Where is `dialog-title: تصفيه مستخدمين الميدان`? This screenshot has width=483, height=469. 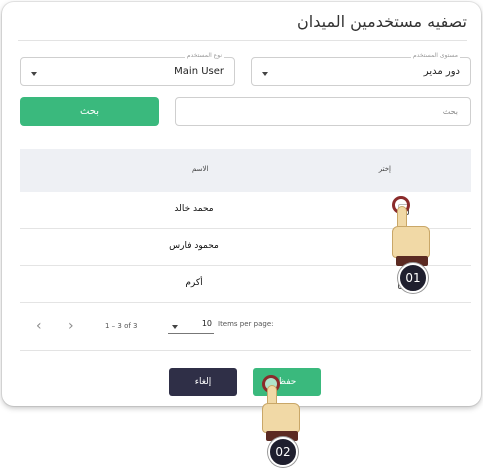 dialog-title: تصفيه مستخدمين الميدان is located at coordinates (382, 21).